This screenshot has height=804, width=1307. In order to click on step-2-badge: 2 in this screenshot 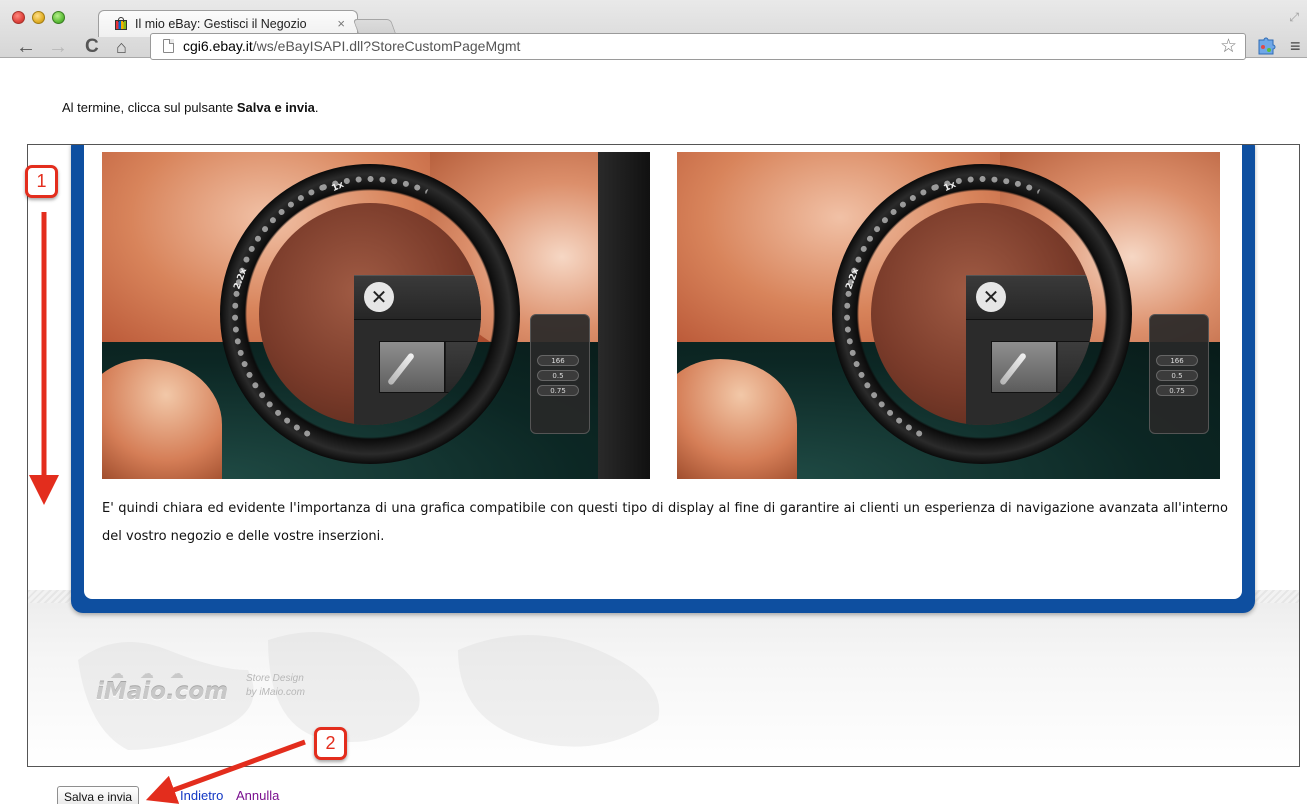, I will do `click(330, 743)`.